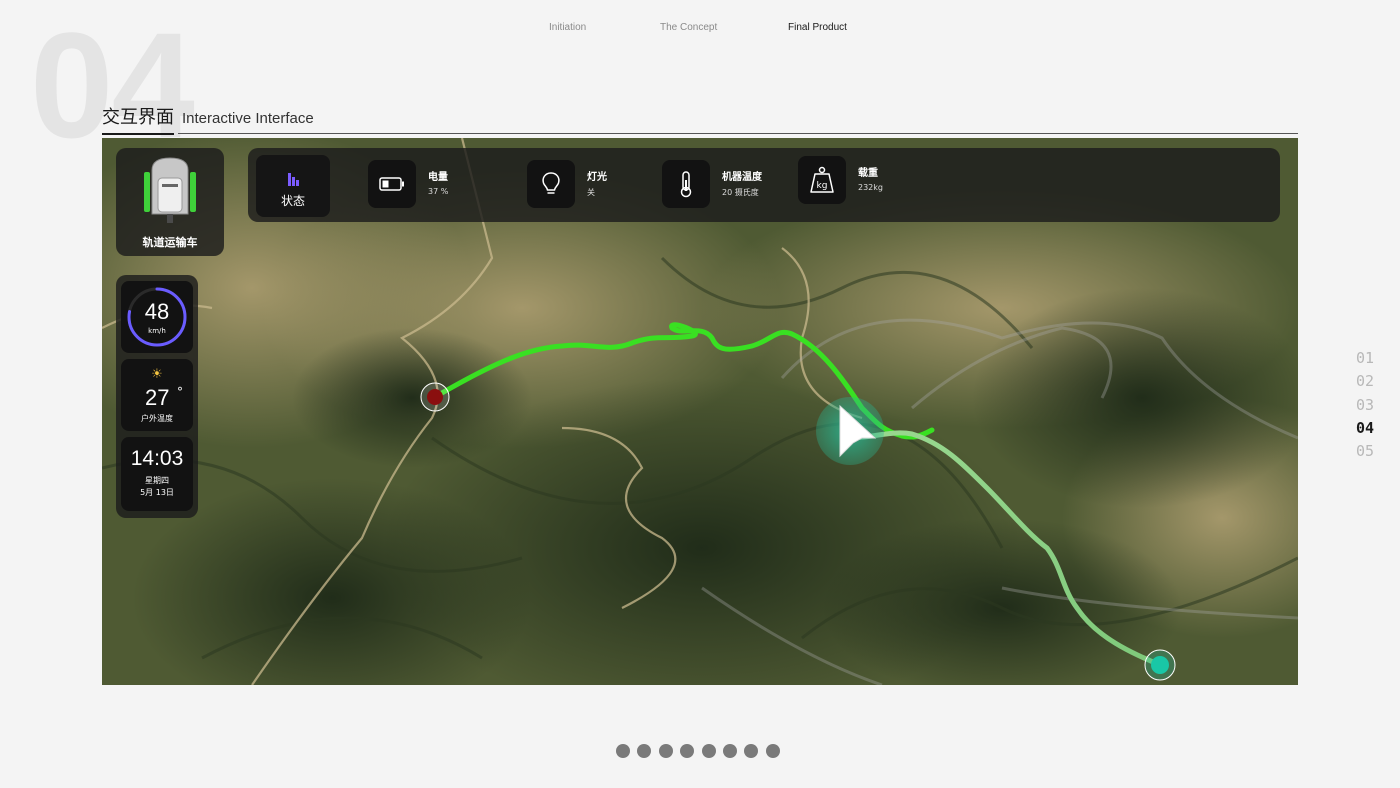 This screenshot has width=1400, height=788. What do you see at coordinates (822, 186) in the screenshot?
I see `svg-text: kg` at bounding box center [822, 186].